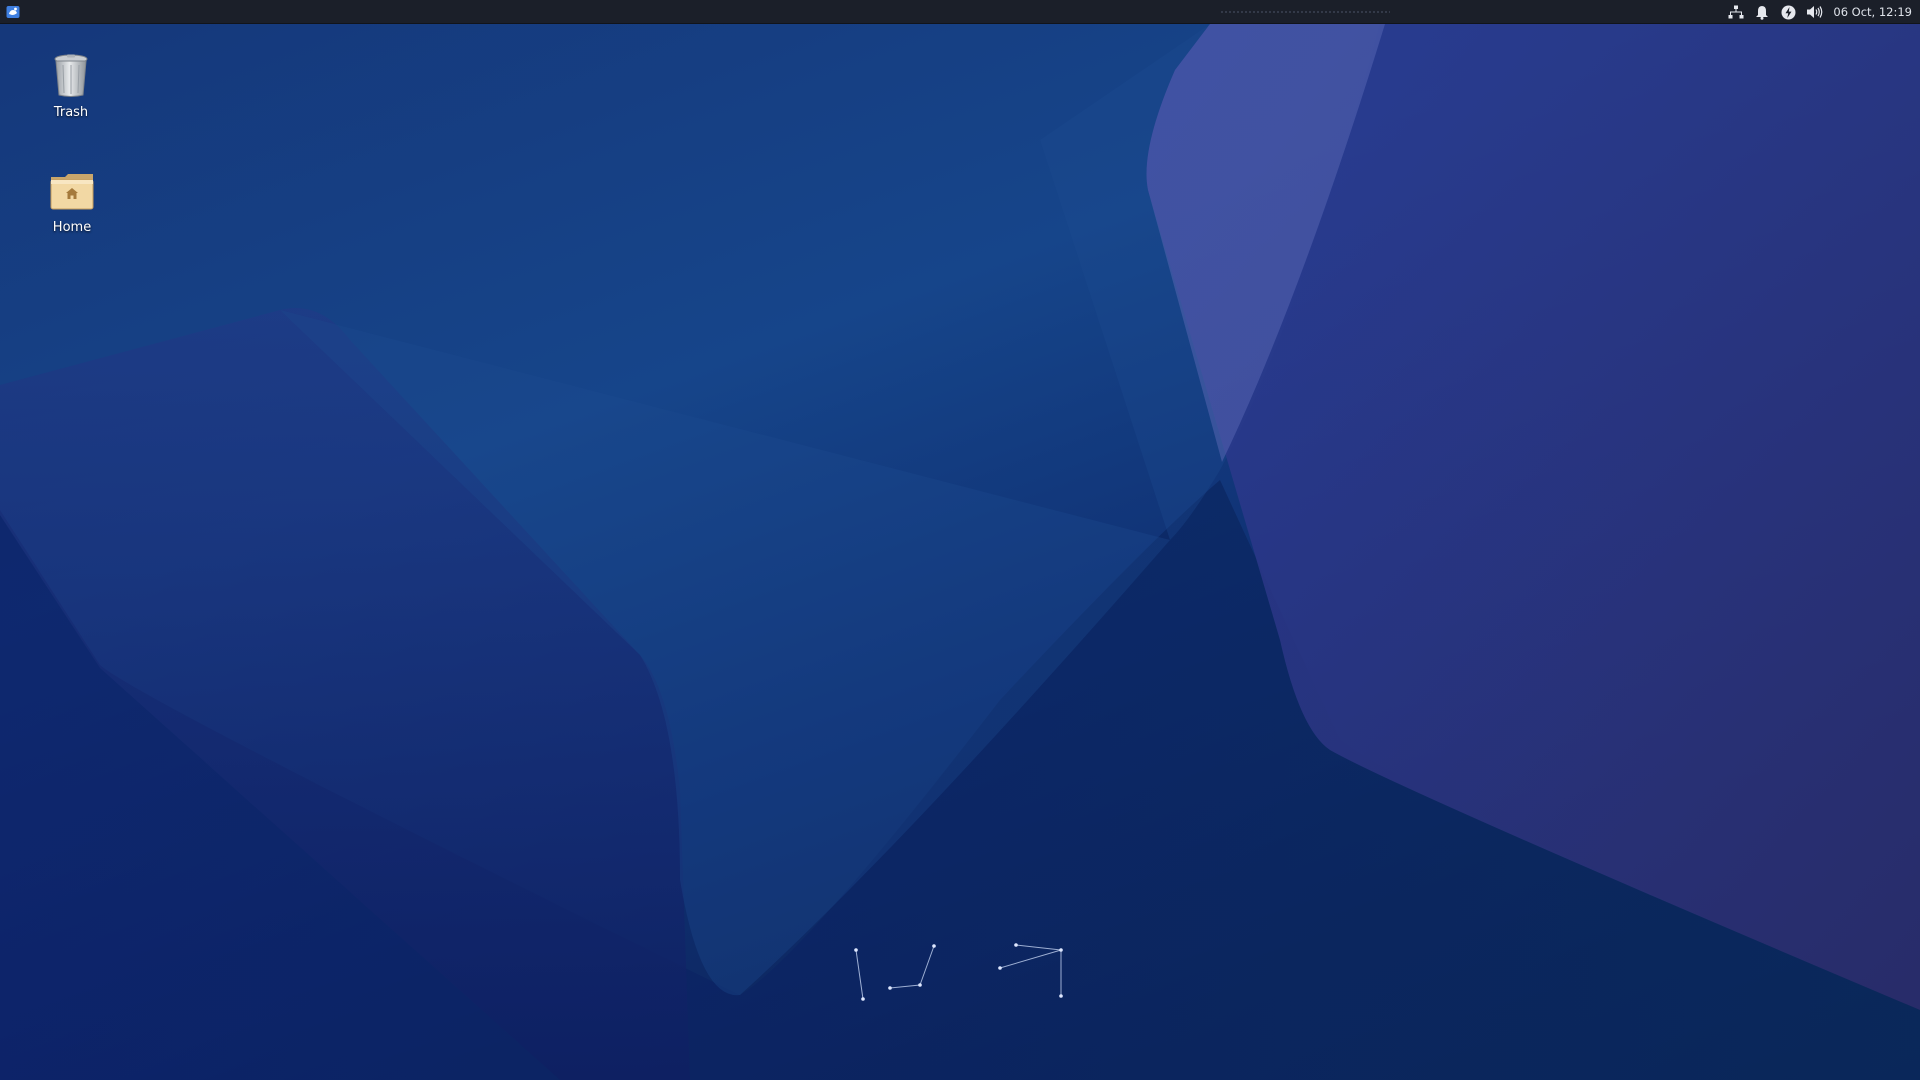 Image resolution: width=1920 pixels, height=1080 pixels. Describe the element at coordinates (958, 972) in the screenshot. I see `wallpaper-constellation` at that location.